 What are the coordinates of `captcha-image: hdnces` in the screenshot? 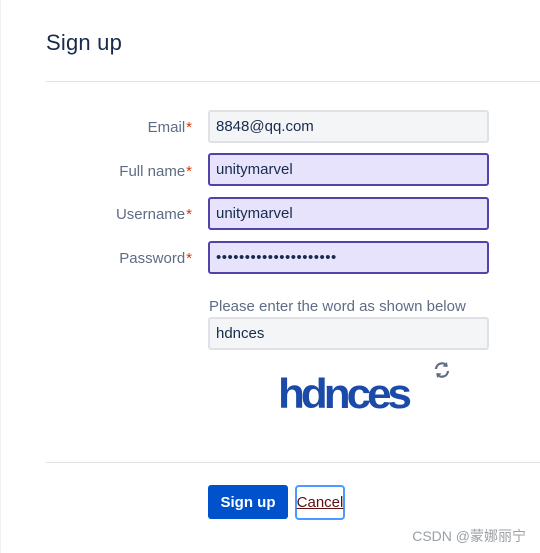 It's located at (346, 394).